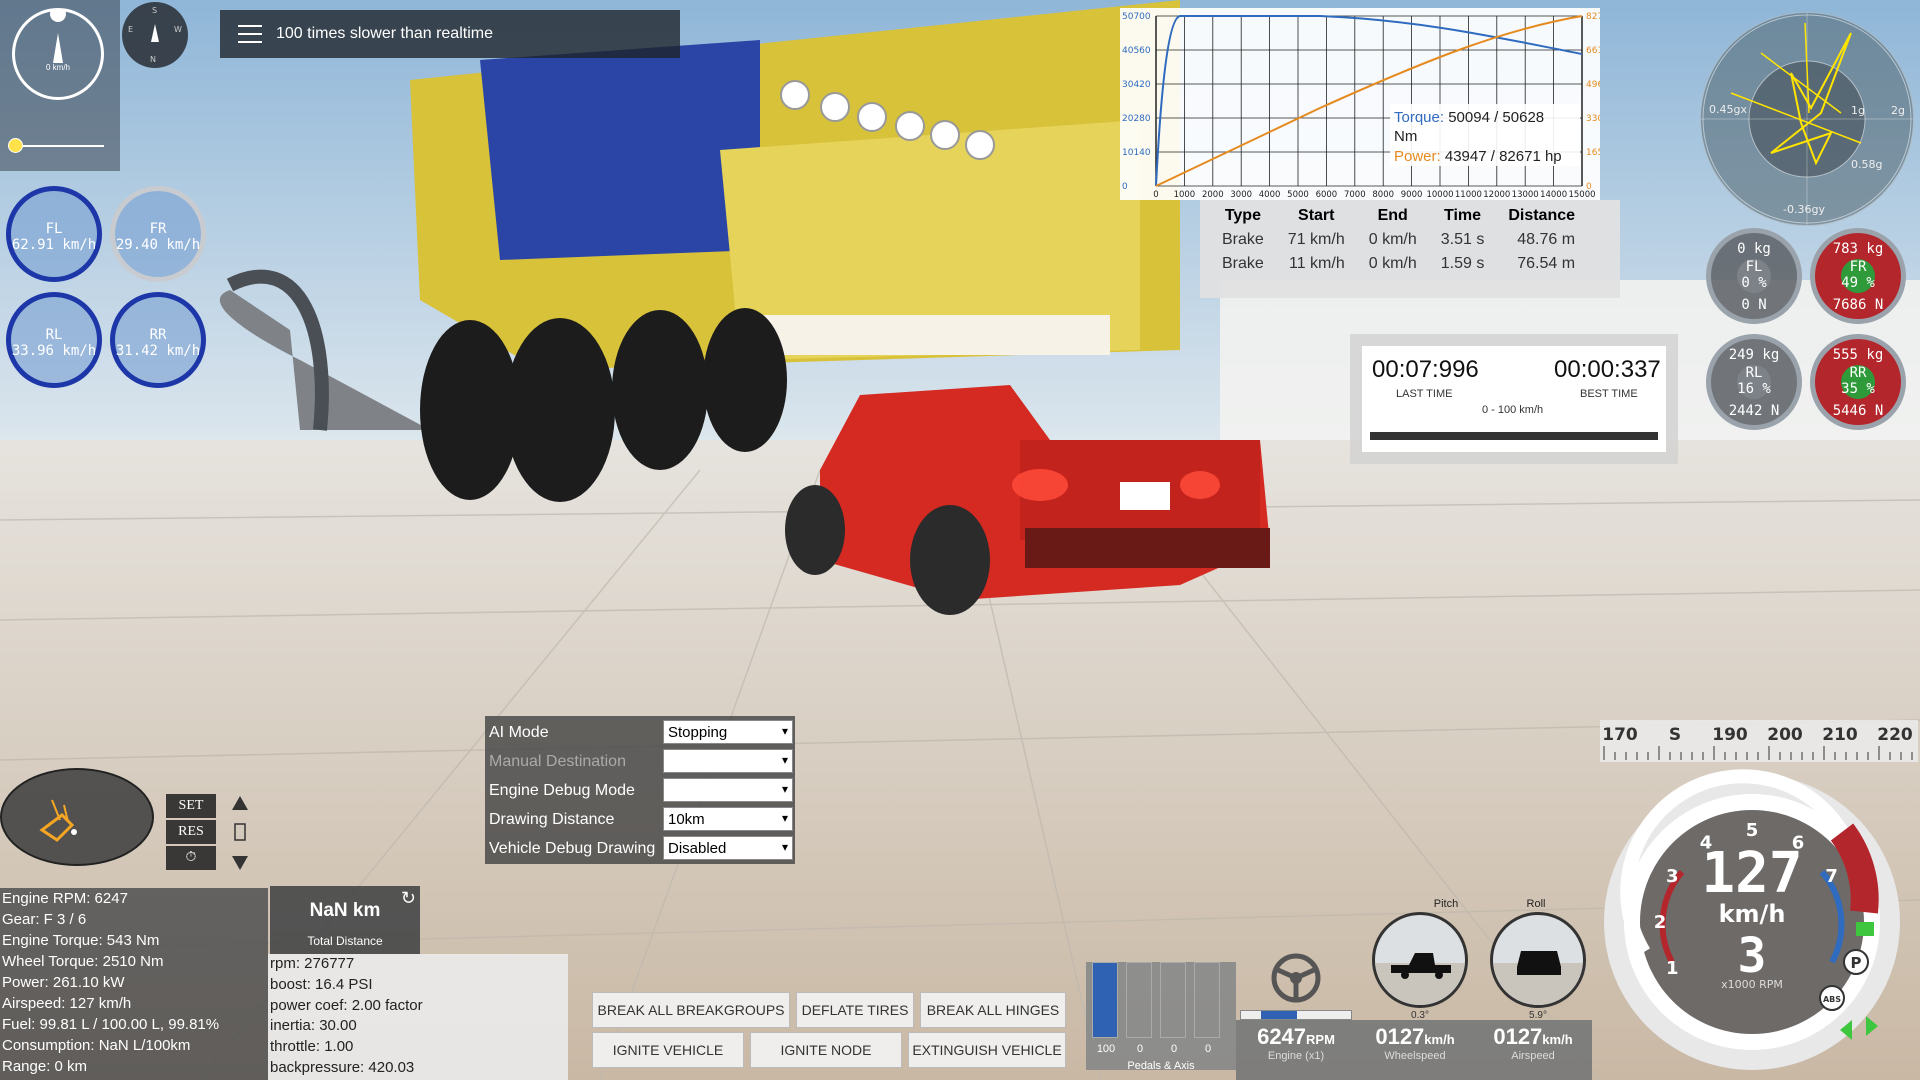  Describe the element at coordinates (641, 791) in the screenshot. I see `ai-row: Engine Debug Mode` at that location.